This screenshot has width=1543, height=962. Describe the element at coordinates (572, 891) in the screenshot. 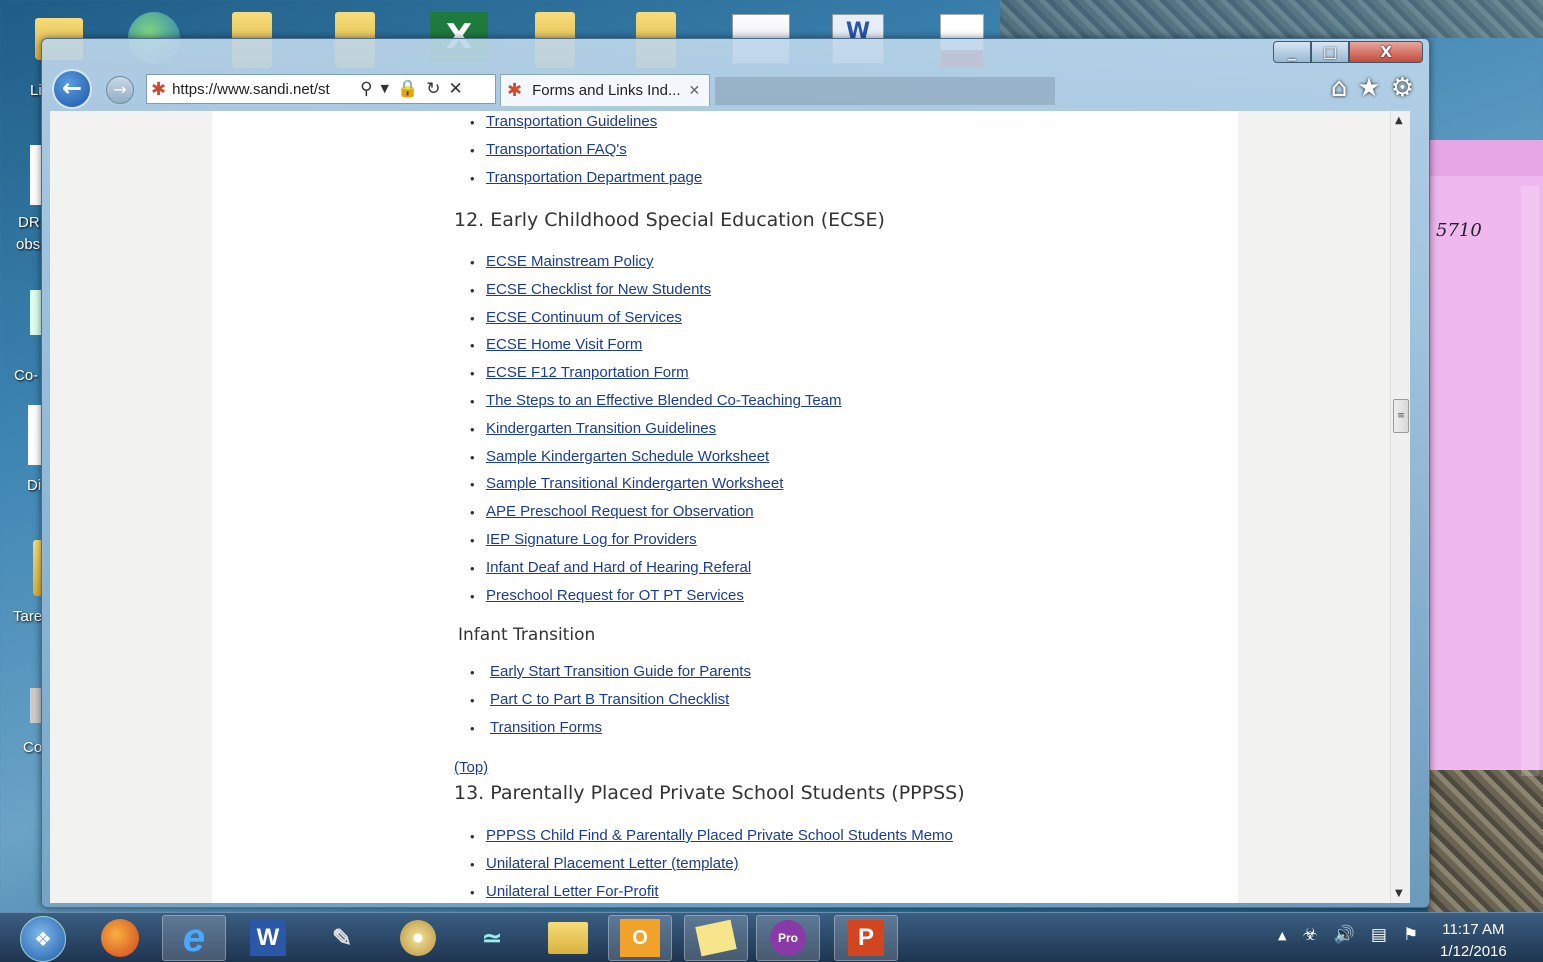

I see `link-unilateral-for-profit: Unilateral Letter For-Profit` at that location.